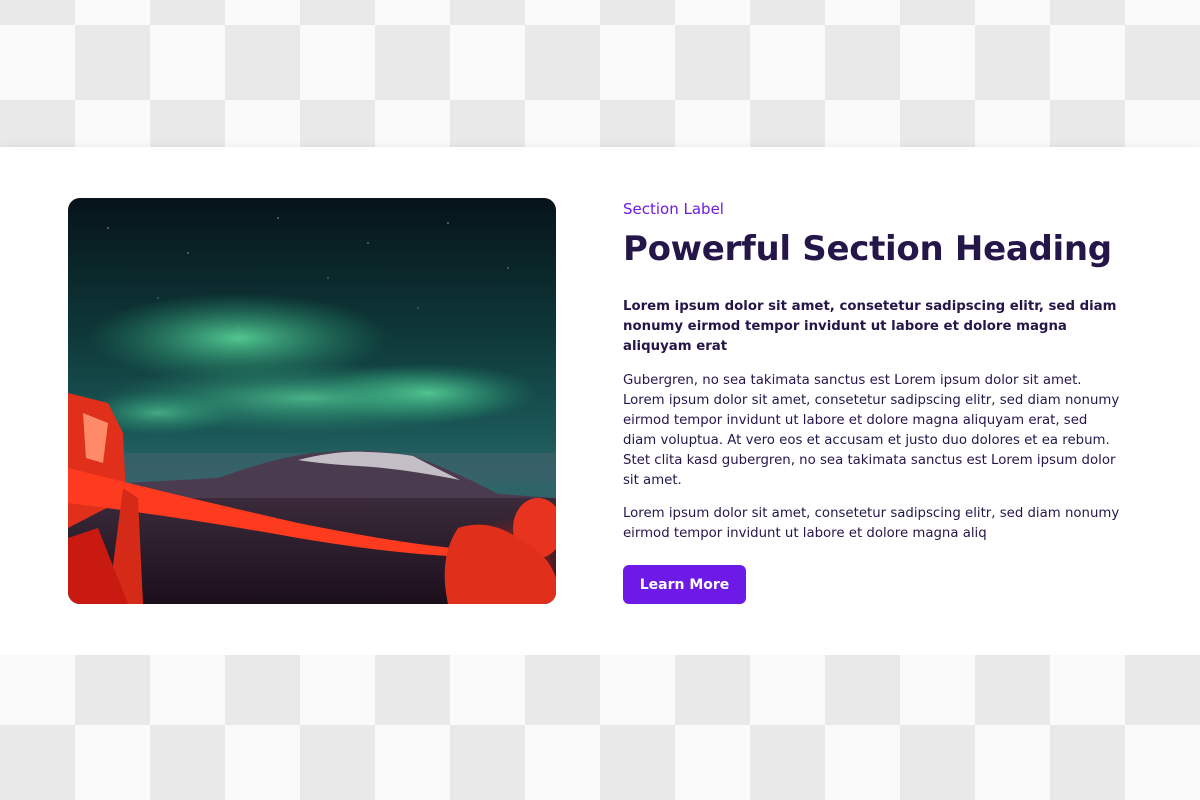 This screenshot has width=1200, height=800. Describe the element at coordinates (684, 584) in the screenshot. I see `learn-more-button: Learn More` at that location.